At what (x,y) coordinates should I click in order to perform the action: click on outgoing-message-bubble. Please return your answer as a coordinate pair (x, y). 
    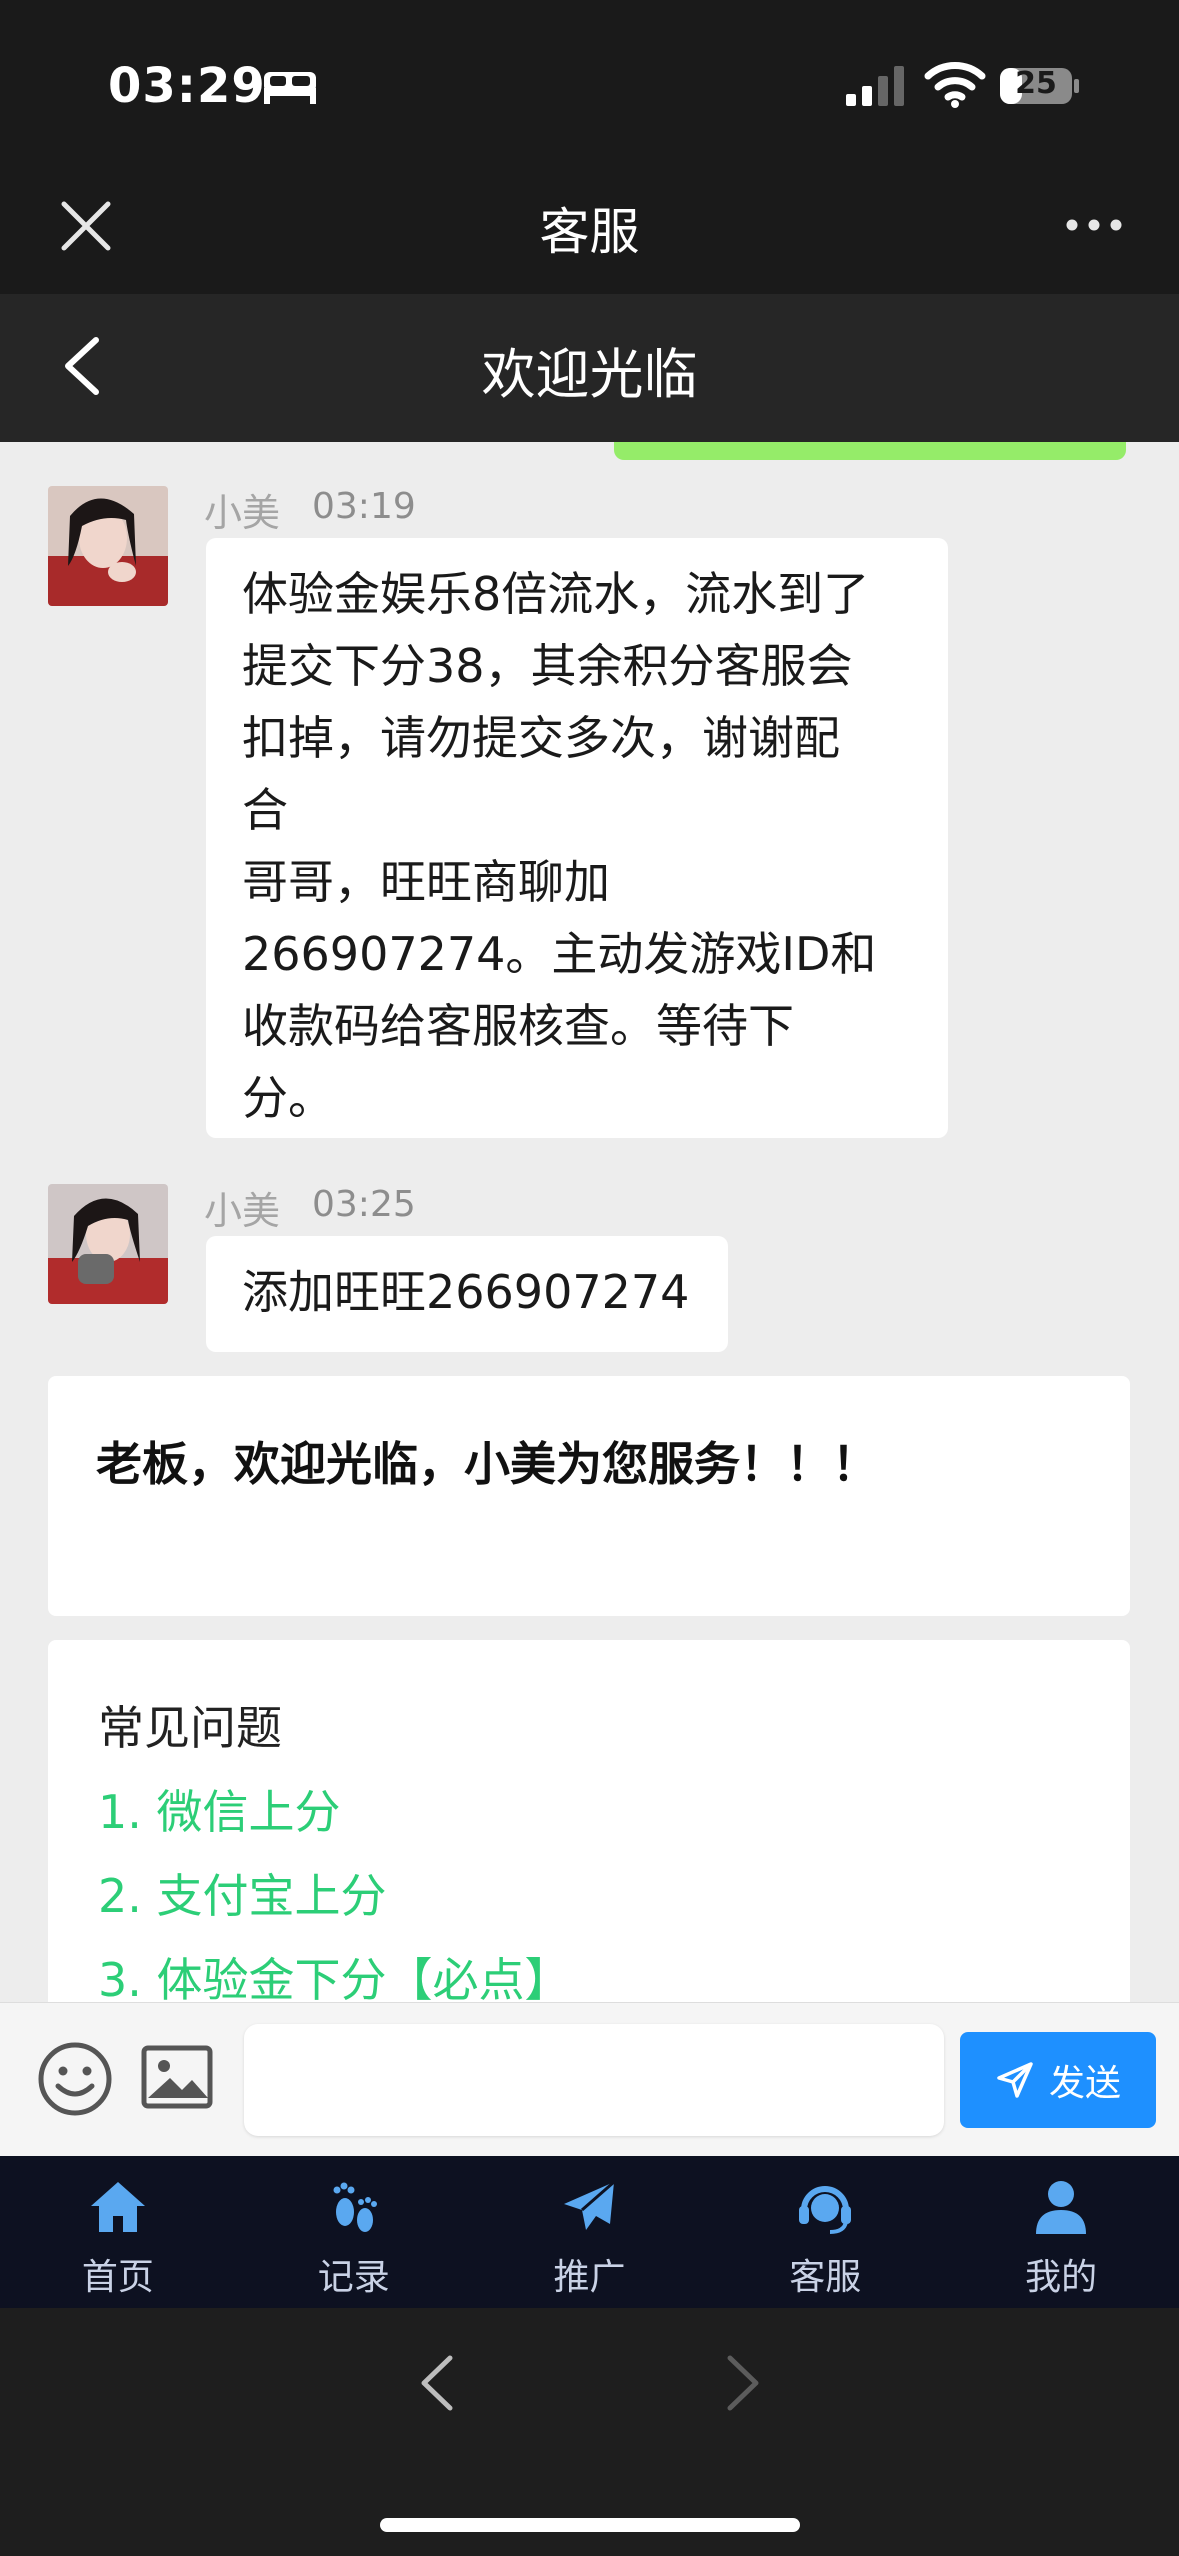
    Looking at the image, I should click on (870, 451).